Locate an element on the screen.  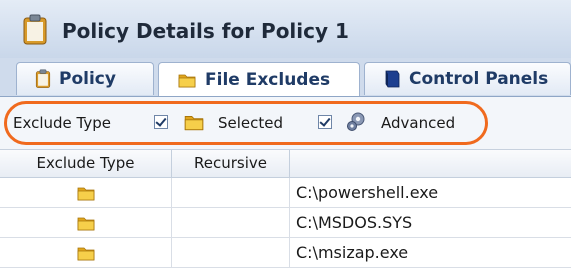
path-cell: C:\msizap.exe is located at coordinates (352, 252).